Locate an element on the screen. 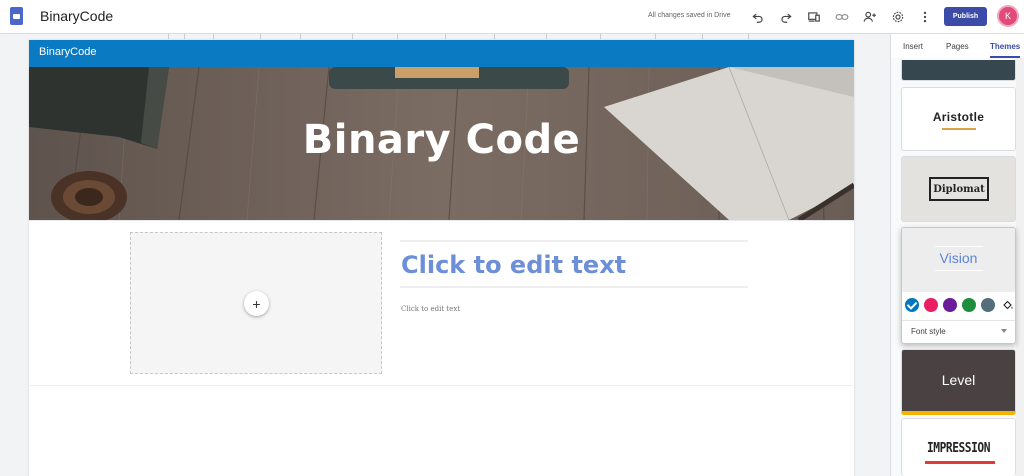 Image resolution: width=1024 pixels, height=476 pixels. theme-name-aristotle: Aristotle is located at coordinates (958, 117).